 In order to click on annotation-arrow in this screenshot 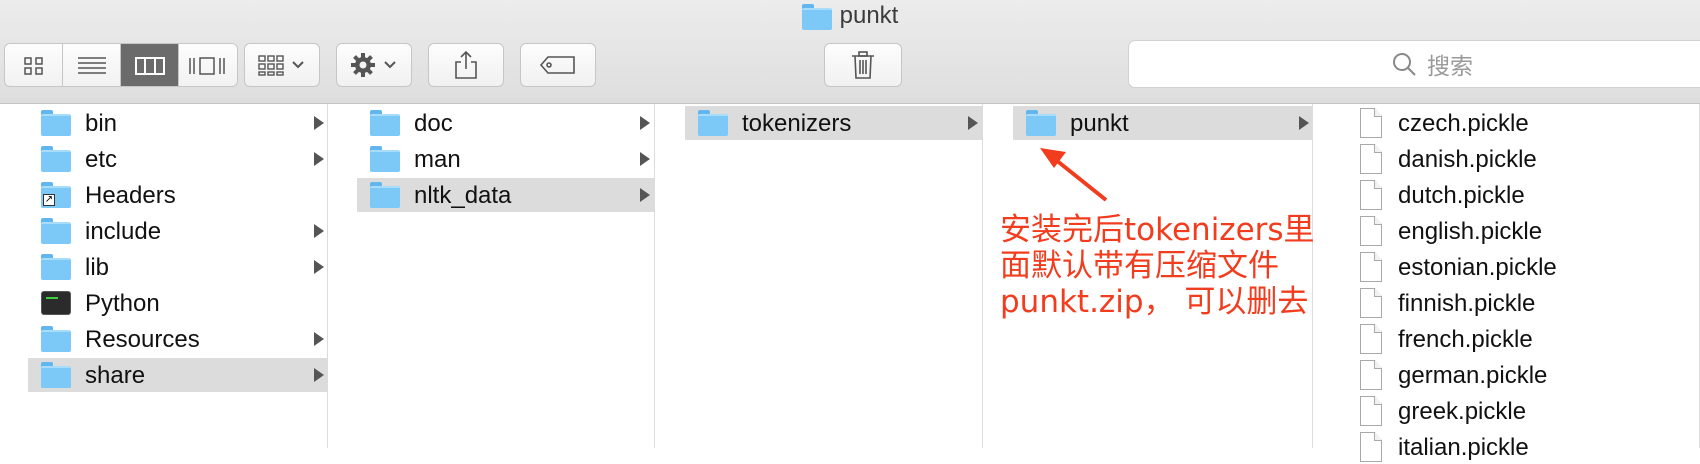, I will do `click(1074, 175)`.